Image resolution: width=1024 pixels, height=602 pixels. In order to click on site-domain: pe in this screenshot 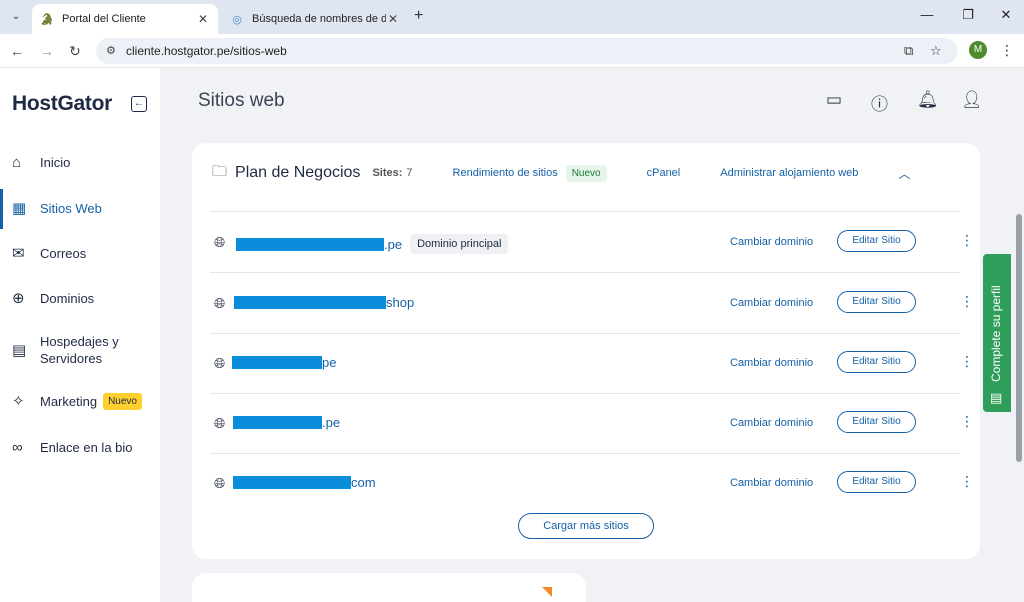, I will do `click(284, 362)`.